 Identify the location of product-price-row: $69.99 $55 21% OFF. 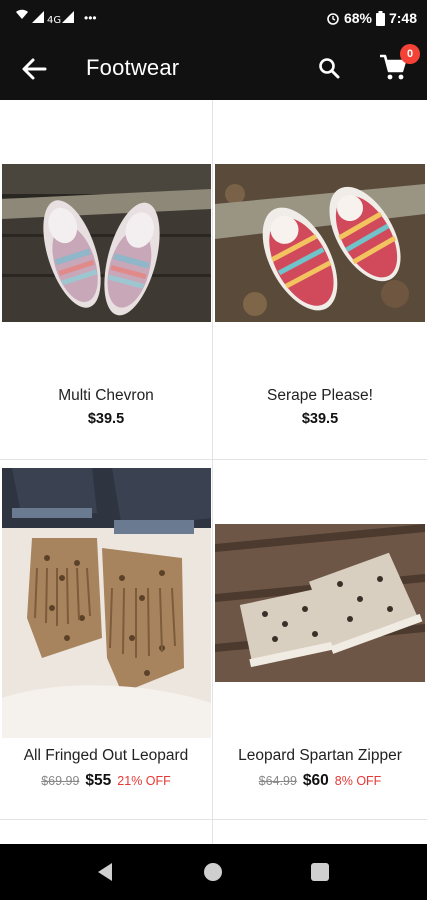
(106, 781).